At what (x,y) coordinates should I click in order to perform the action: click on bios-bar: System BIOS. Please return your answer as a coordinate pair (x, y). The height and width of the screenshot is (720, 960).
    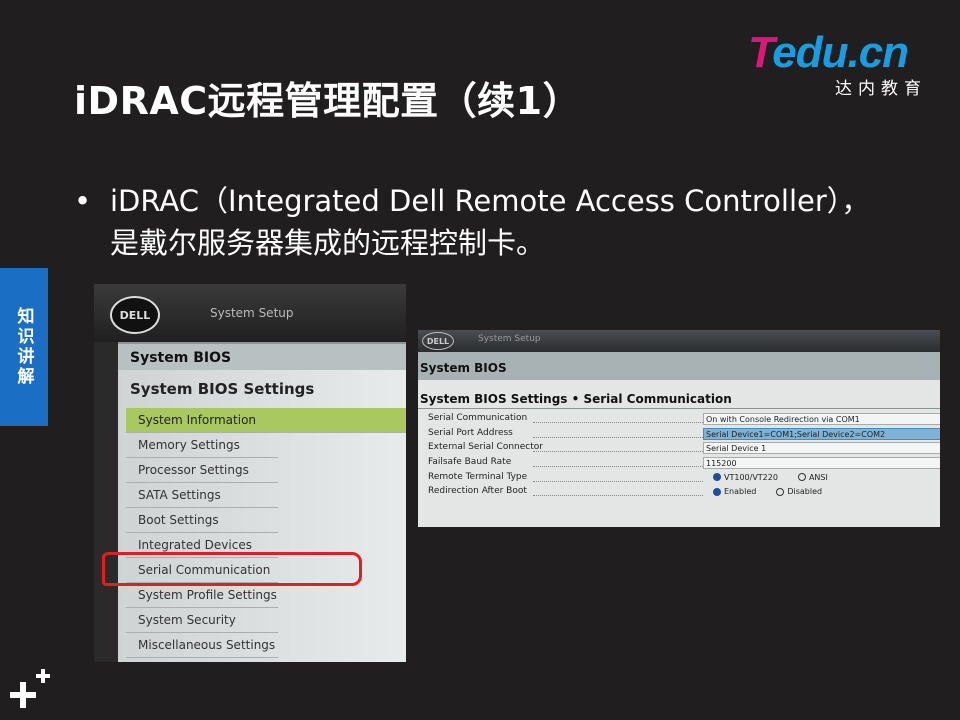
    Looking at the image, I should click on (262, 356).